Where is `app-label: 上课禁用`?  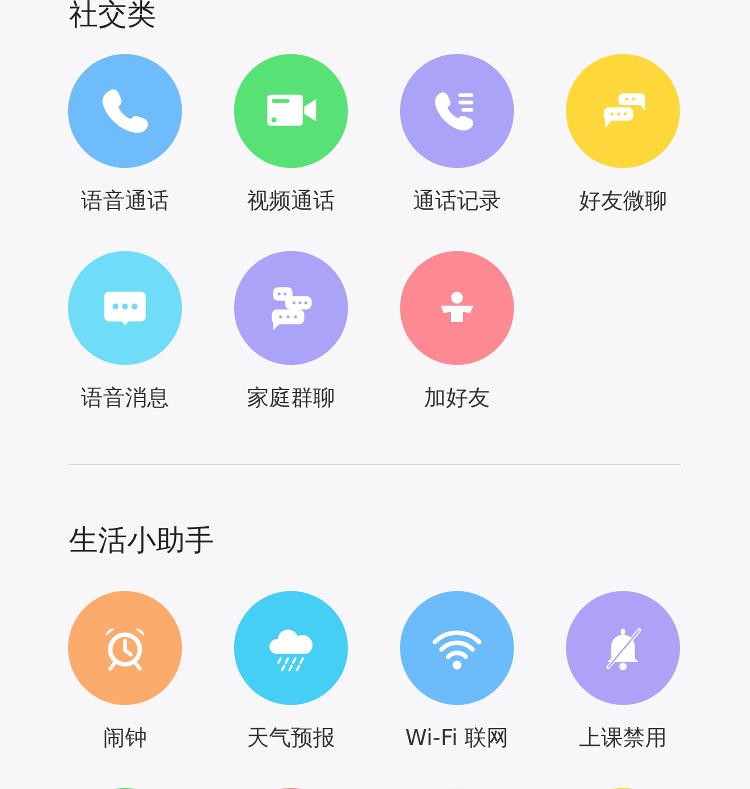 app-label: 上课禁用 is located at coordinates (623, 739).